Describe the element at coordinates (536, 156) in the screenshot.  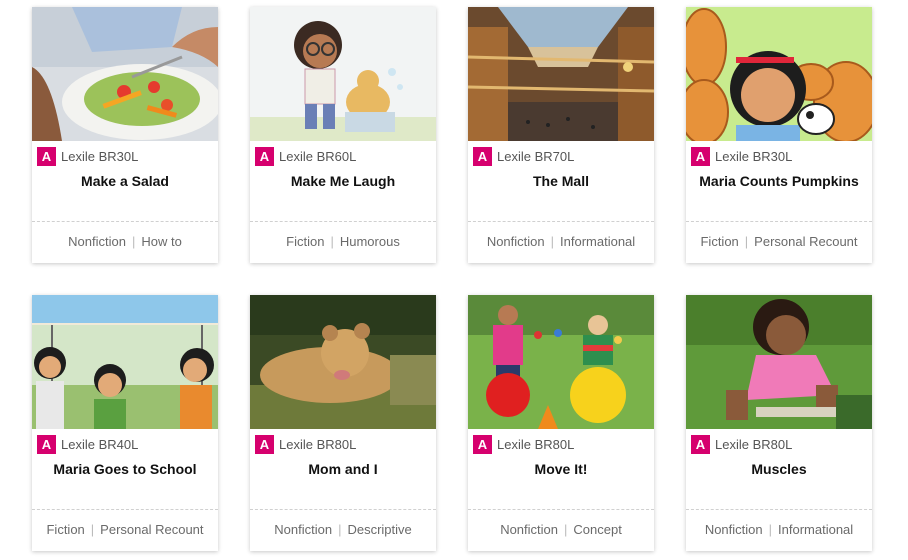
I see `lexile-level: Lexile BR70L` at that location.